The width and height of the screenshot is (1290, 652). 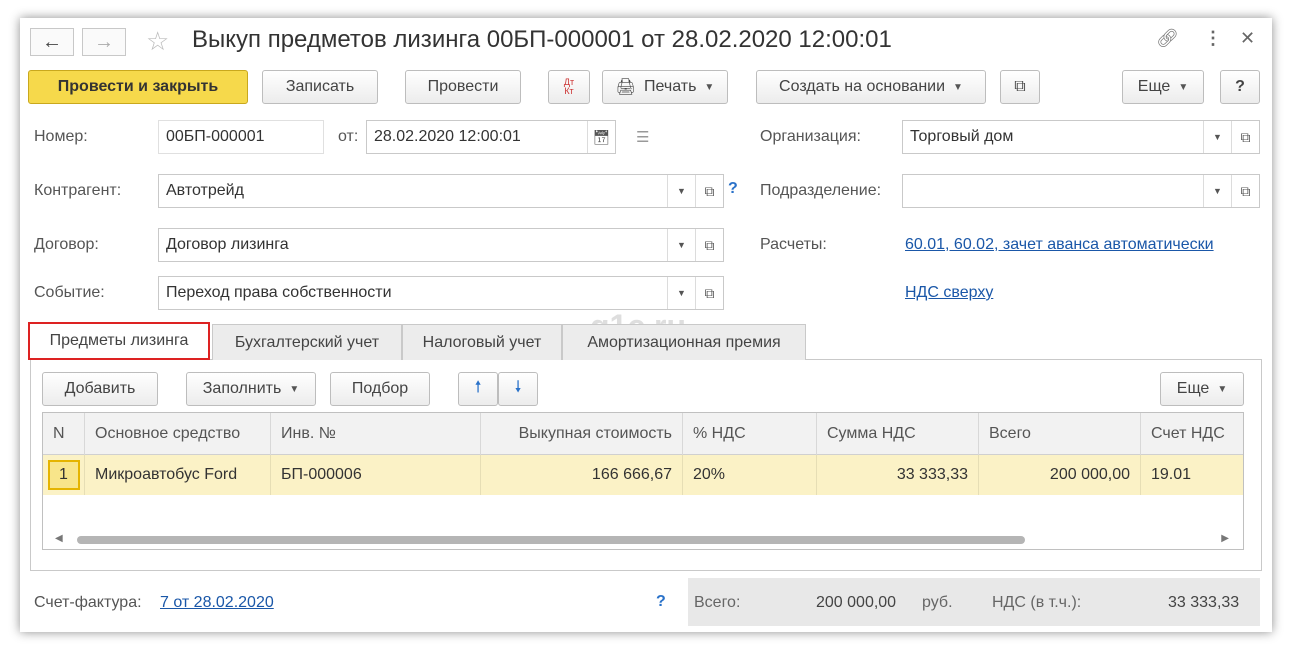 I want to click on cell-vat-rate: 20%, so click(x=750, y=475).